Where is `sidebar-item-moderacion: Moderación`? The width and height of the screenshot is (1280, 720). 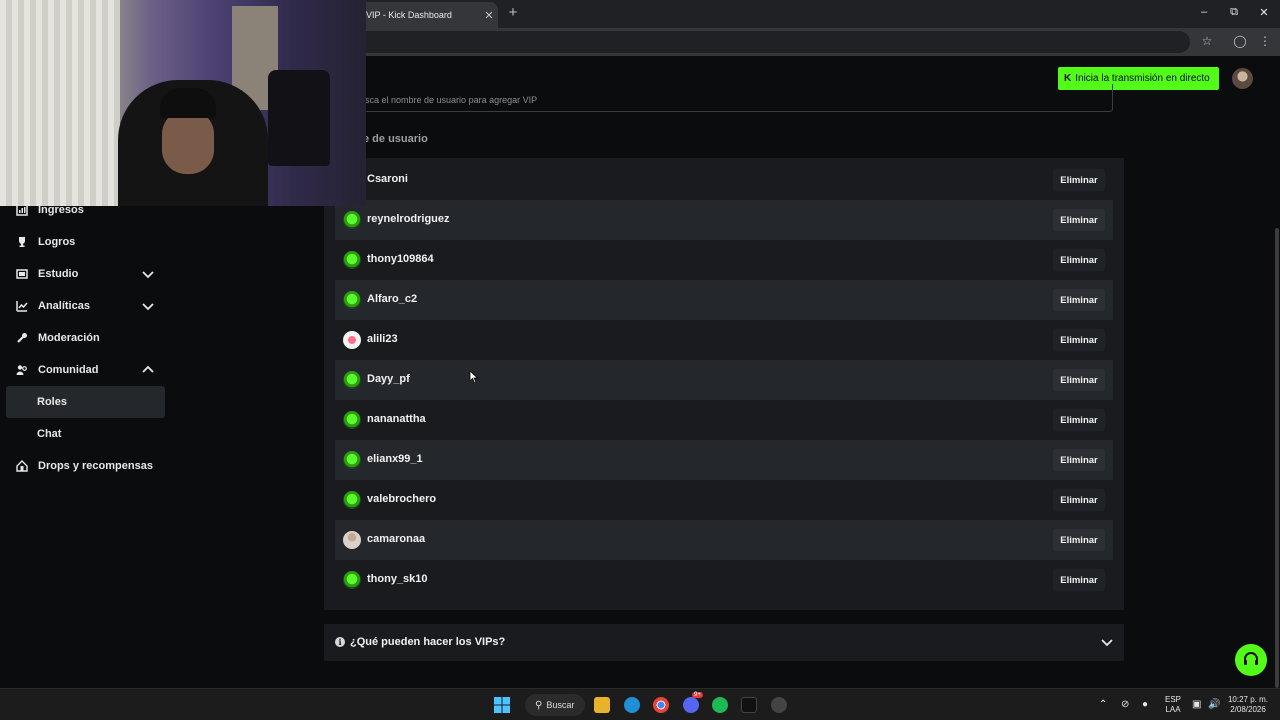
sidebar-item-moderacion: Moderación is located at coordinates (85, 338).